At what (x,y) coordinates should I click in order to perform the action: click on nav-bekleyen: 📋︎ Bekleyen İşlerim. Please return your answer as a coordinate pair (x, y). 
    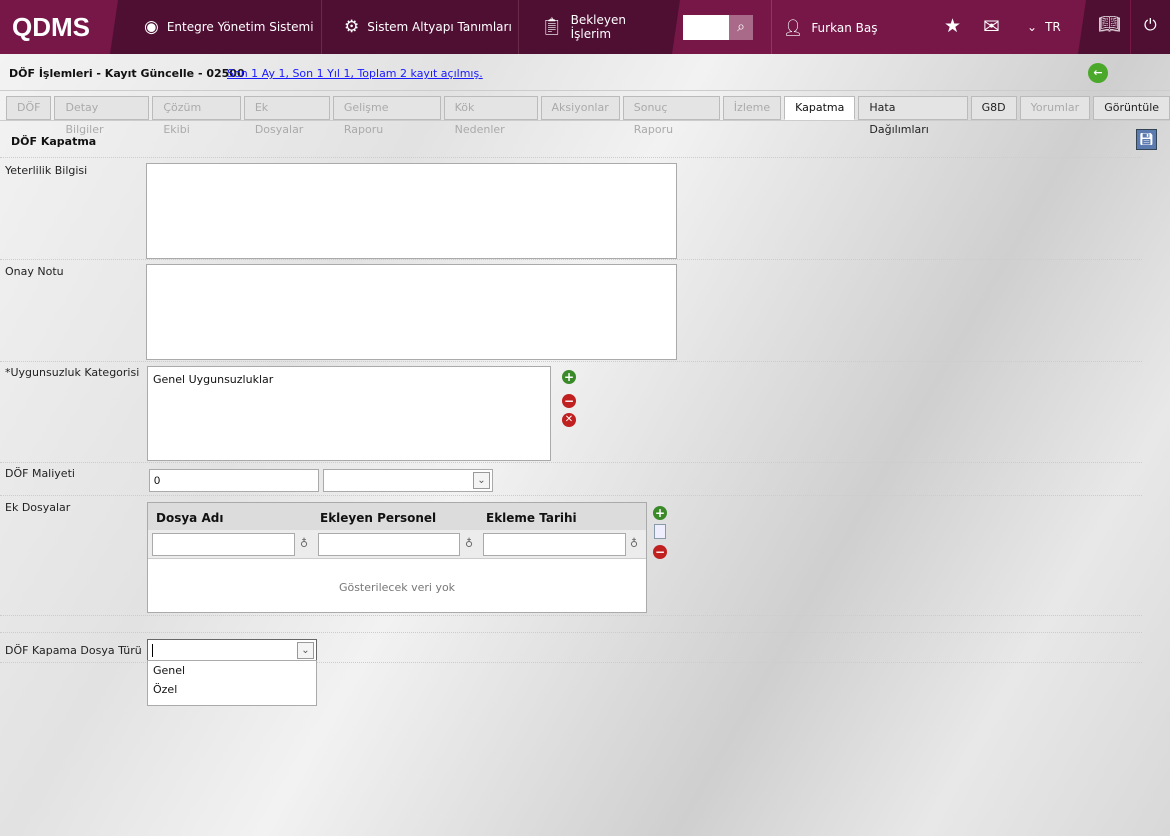
    Looking at the image, I should click on (594, 27).